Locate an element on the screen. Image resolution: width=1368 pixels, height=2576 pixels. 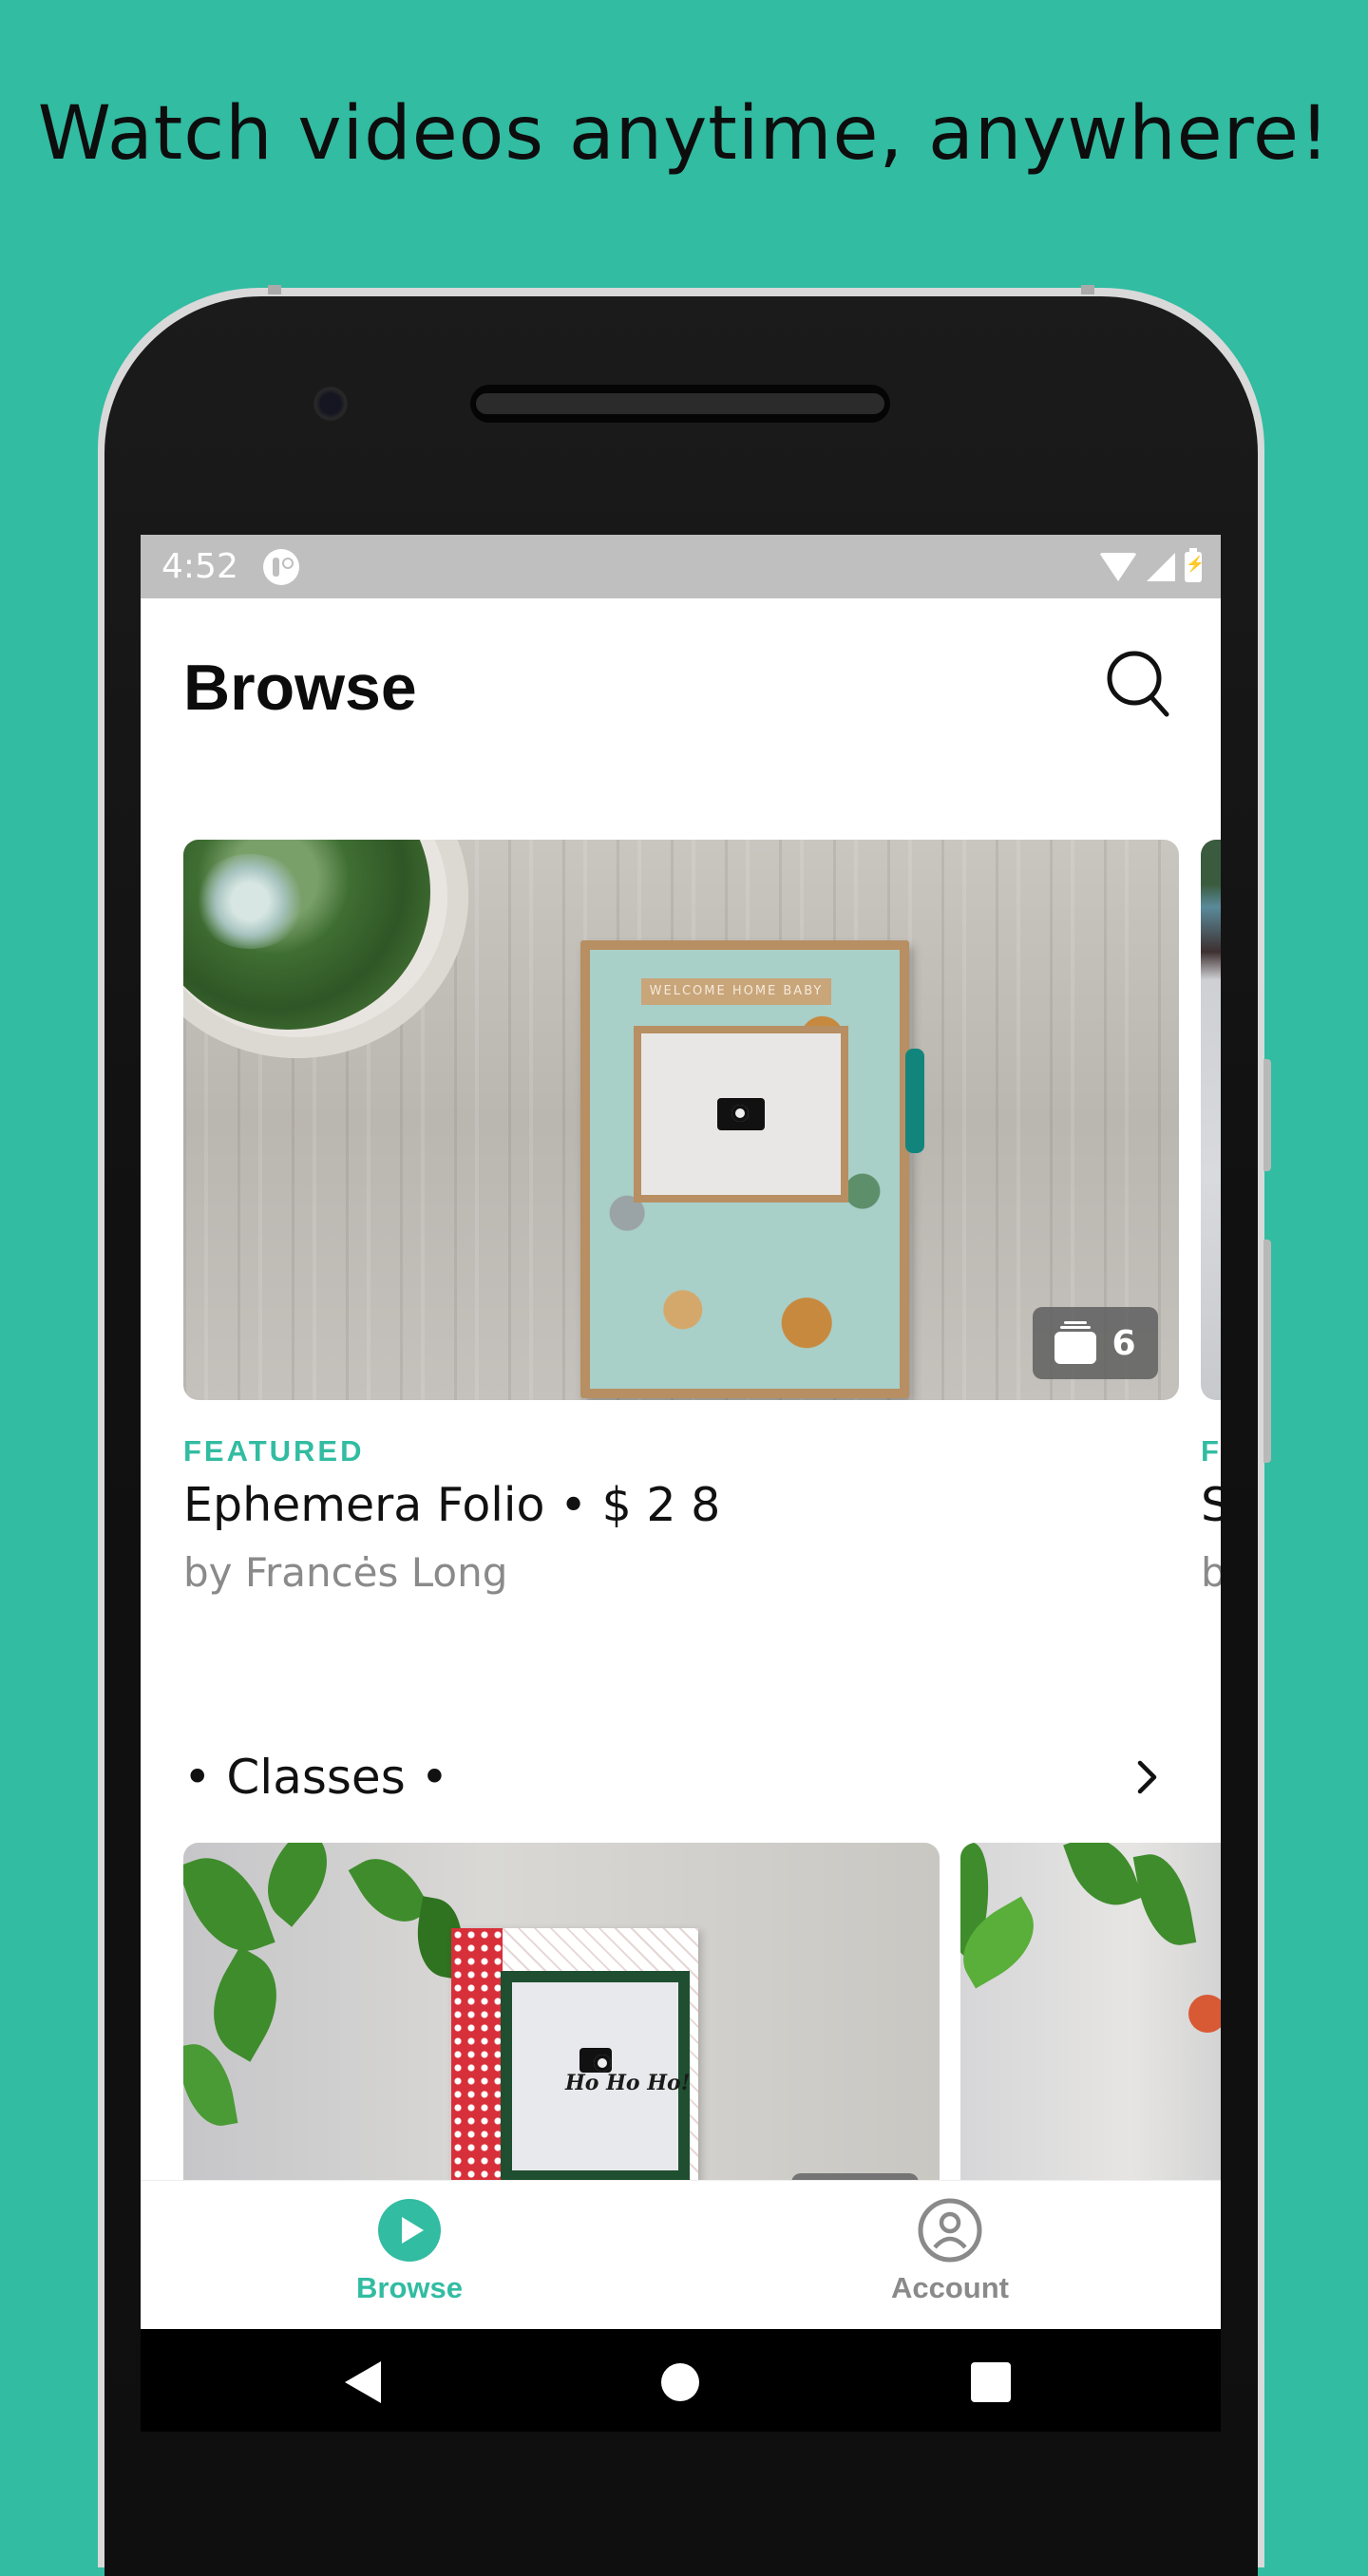
ornament is located at coordinates (1204, 2014).